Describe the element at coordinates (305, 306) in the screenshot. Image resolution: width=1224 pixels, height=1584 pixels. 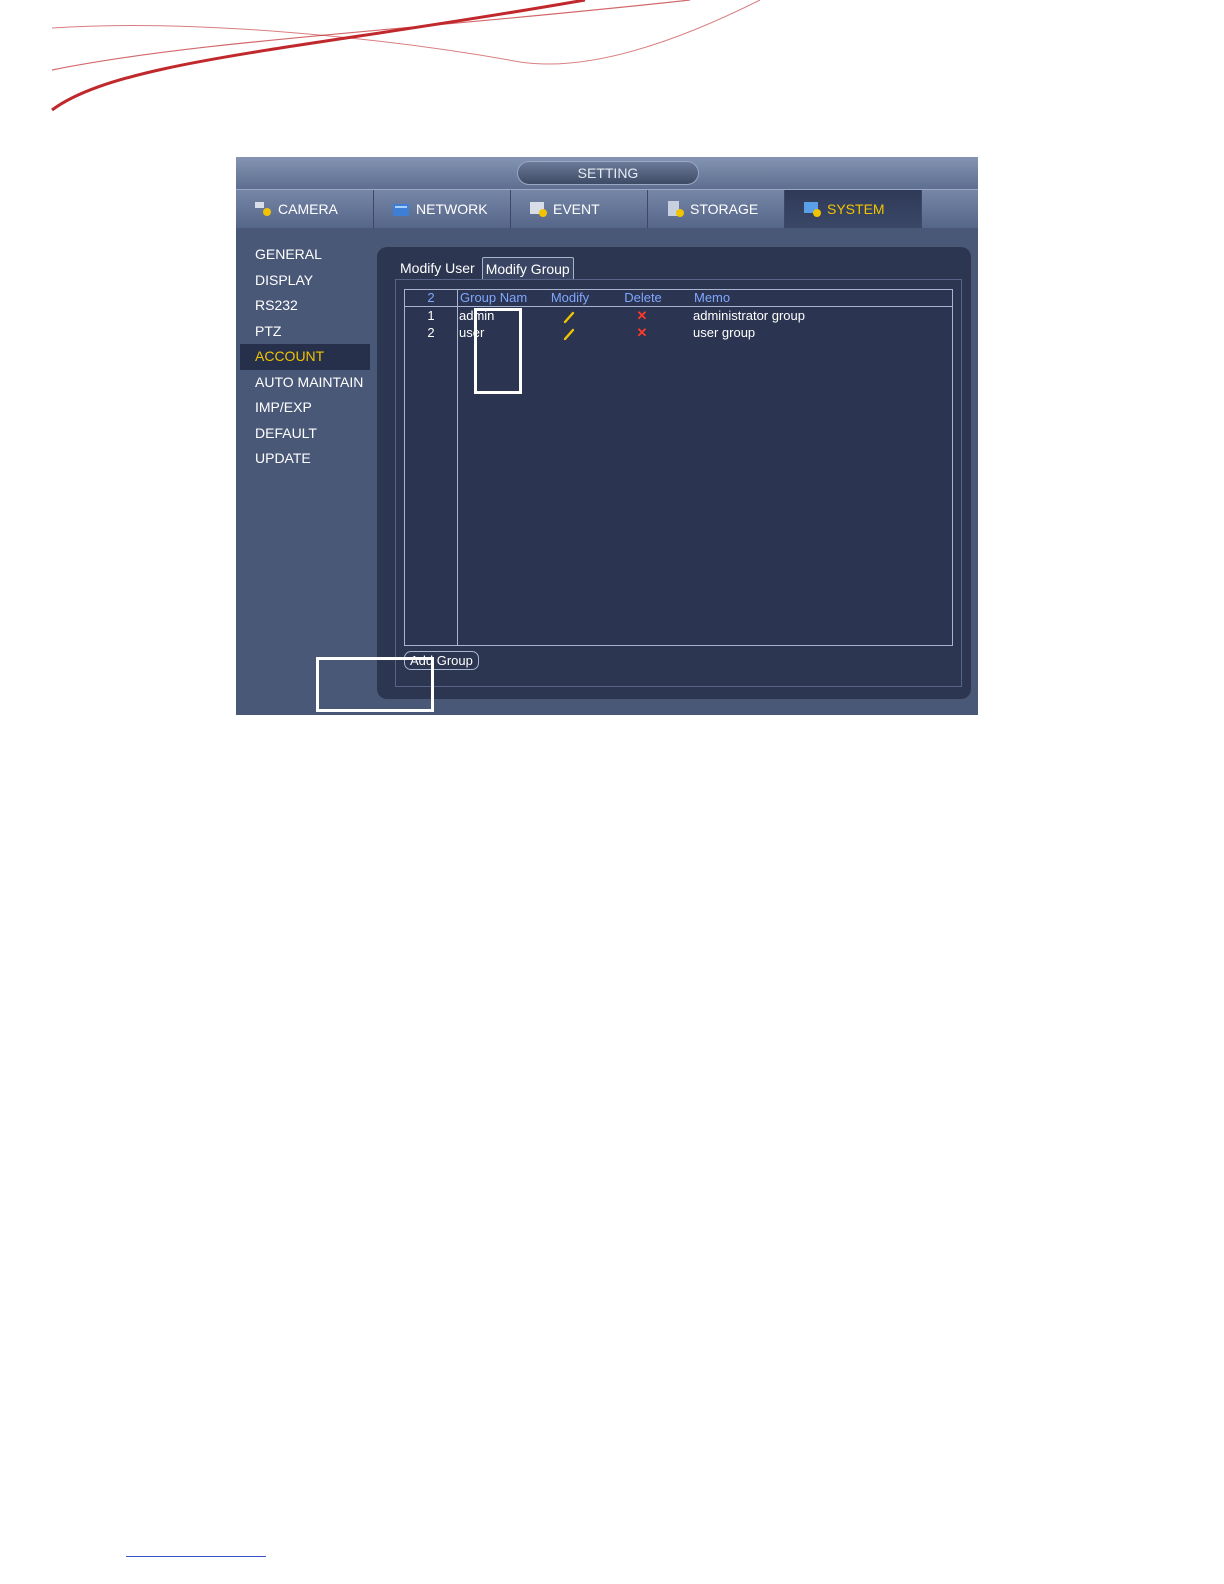
I see `menu-item-rs232: RS232` at that location.